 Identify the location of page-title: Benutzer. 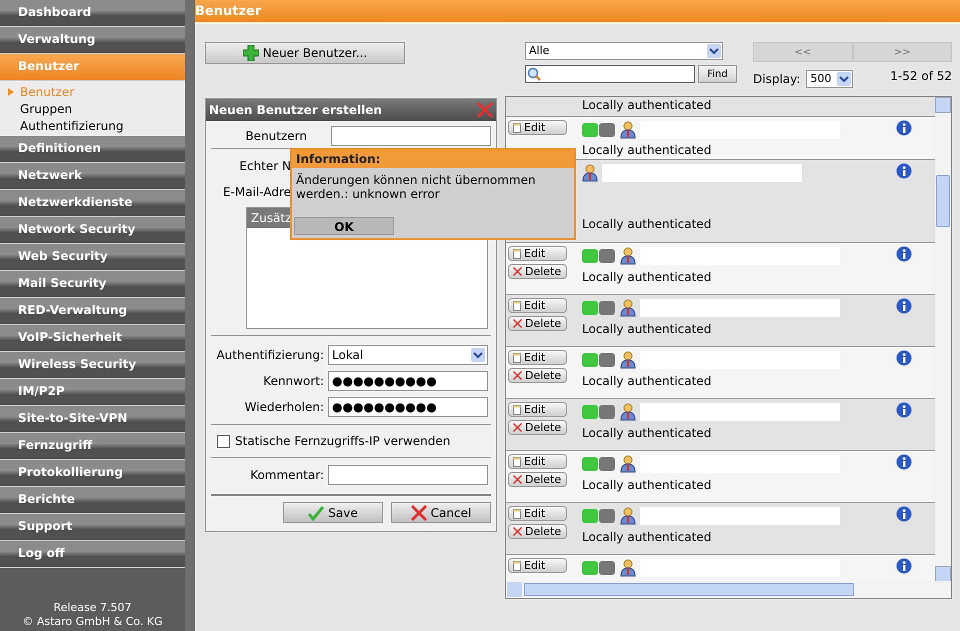
(228, 12).